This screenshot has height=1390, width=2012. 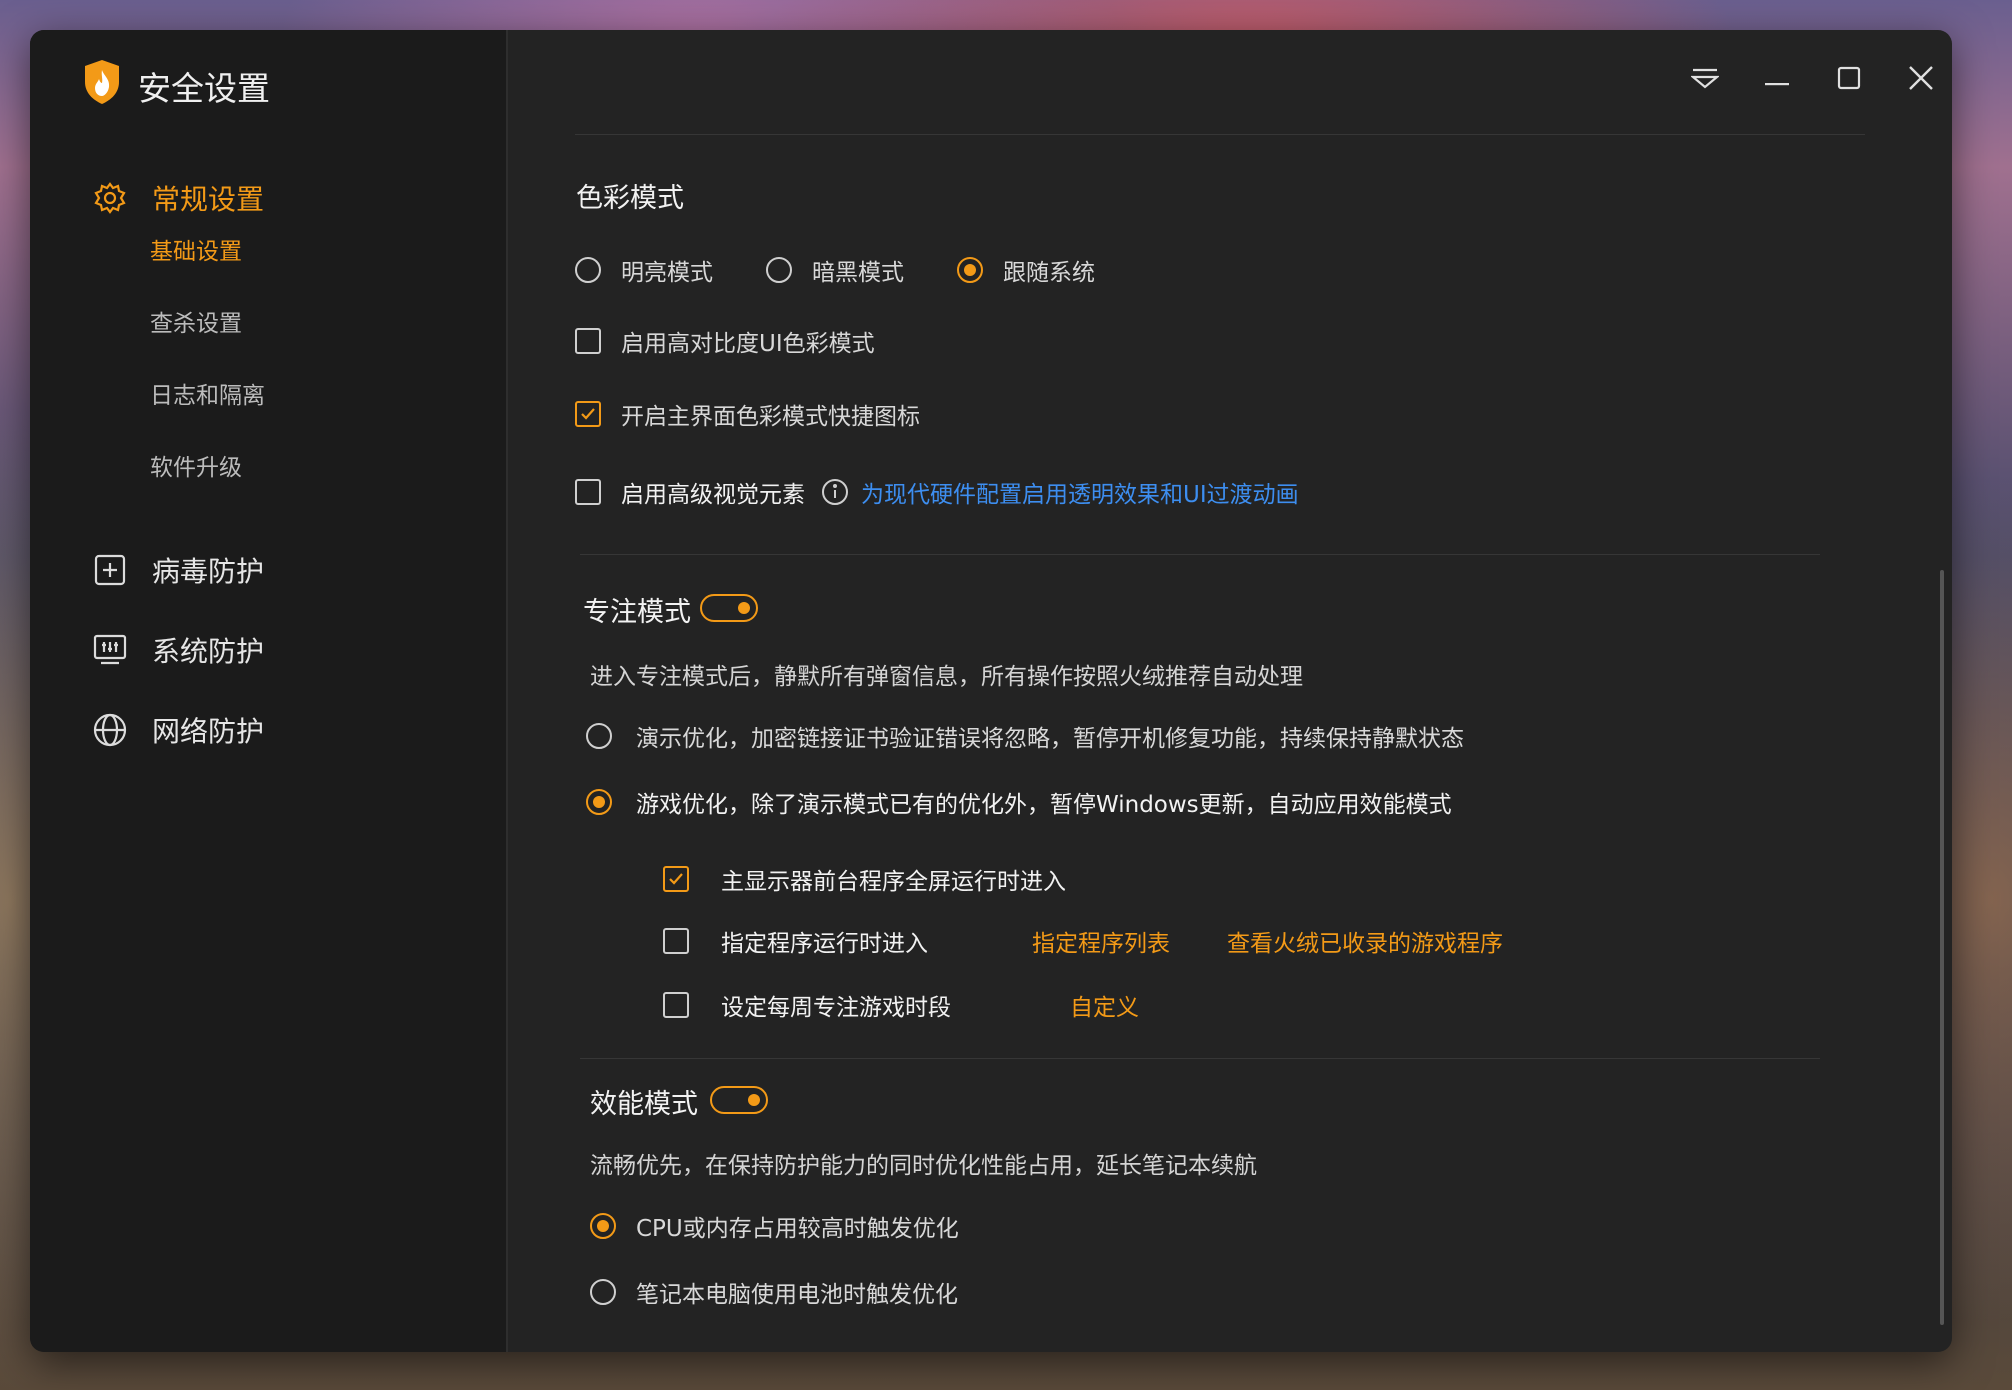 I want to click on globe-icon, so click(x=110, y=730).